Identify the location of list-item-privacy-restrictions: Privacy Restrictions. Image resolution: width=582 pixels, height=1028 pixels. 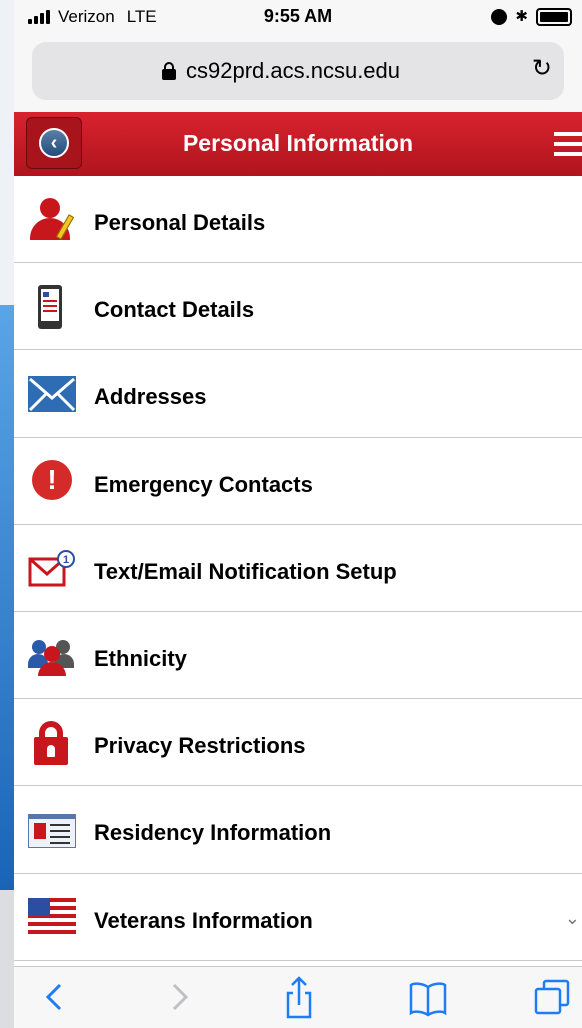
(298, 743).